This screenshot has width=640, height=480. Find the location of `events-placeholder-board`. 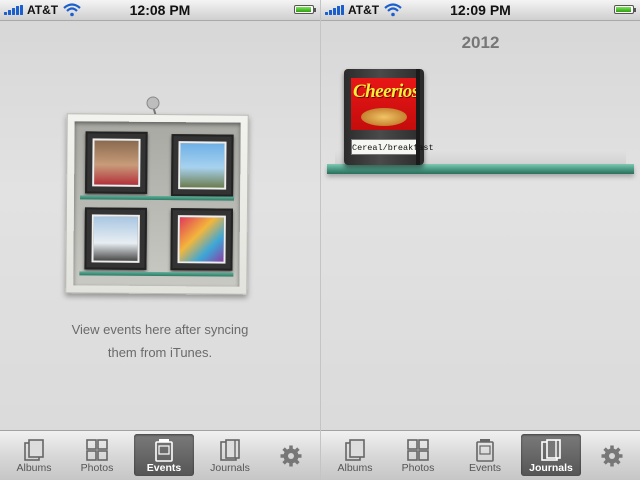

events-placeholder-board is located at coordinates (157, 204).